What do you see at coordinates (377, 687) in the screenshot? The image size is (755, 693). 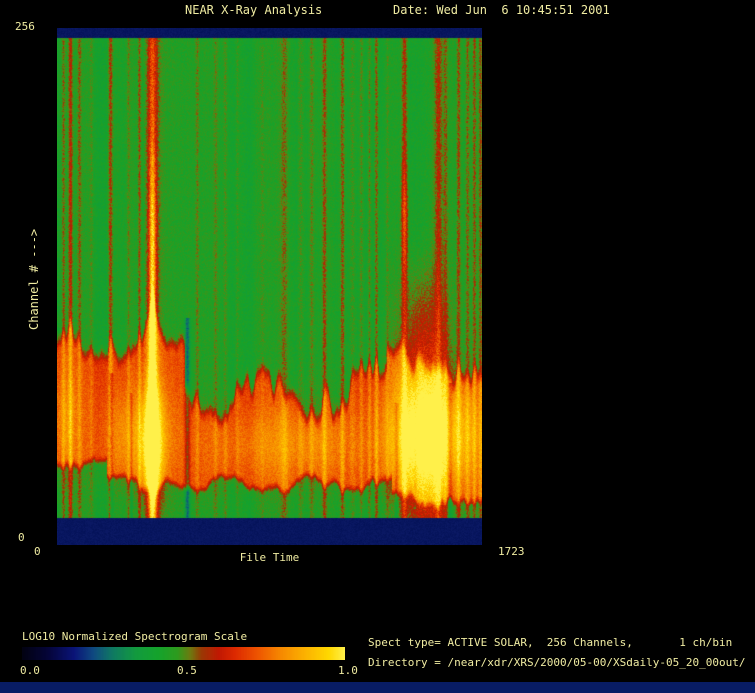 I see `bottom-status-bar` at bounding box center [377, 687].